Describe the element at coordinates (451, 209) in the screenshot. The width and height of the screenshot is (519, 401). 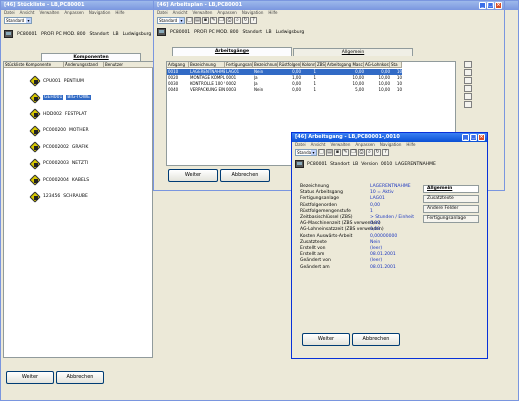
I see `side-tab-button: Andere Felder` at that location.